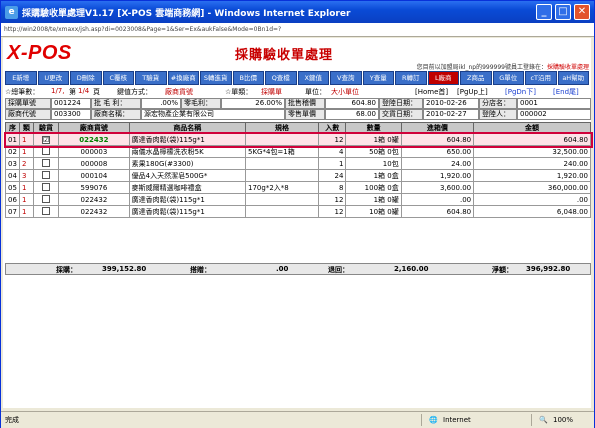 This screenshot has width=595, height=428. Describe the element at coordinates (352, 114) in the screenshot. I see `retail-price-field: 68.00` at that location.